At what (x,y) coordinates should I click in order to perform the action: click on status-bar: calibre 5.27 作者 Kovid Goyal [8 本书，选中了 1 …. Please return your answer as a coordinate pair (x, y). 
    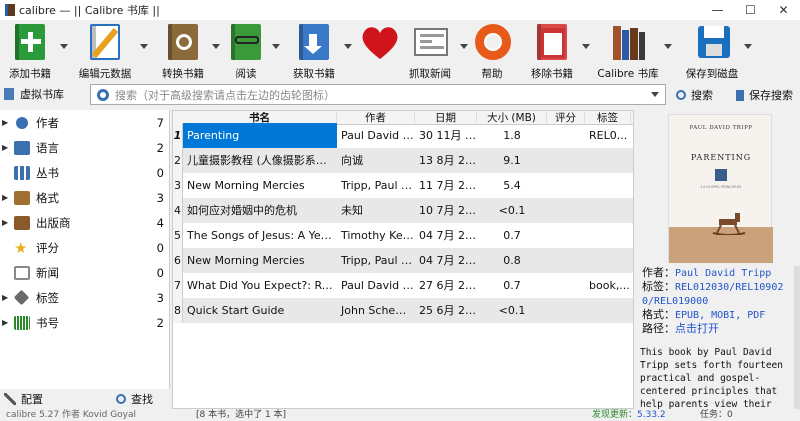
    Looking at the image, I should click on (400, 415).